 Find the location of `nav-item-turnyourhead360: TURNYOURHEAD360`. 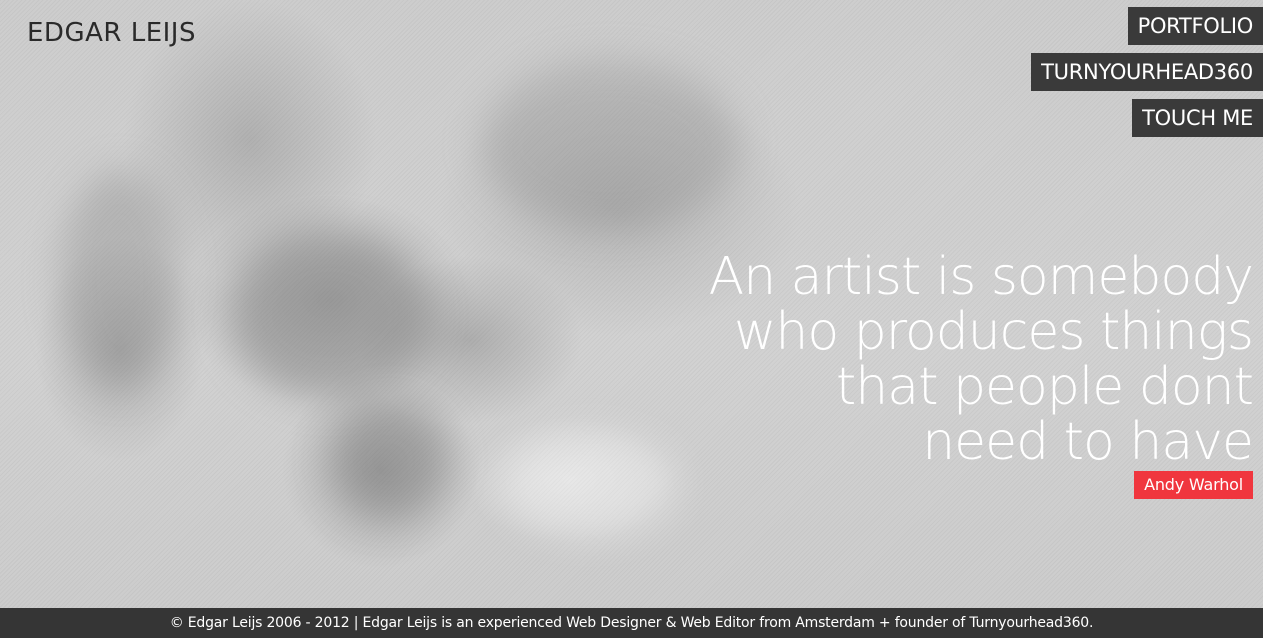

nav-item-turnyourhead360: TURNYOURHEAD360 is located at coordinates (1147, 72).